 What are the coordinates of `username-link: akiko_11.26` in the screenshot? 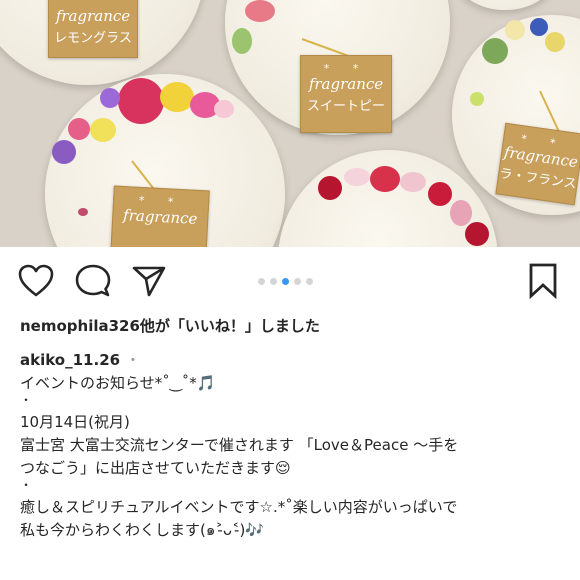 It's located at (70, 360).